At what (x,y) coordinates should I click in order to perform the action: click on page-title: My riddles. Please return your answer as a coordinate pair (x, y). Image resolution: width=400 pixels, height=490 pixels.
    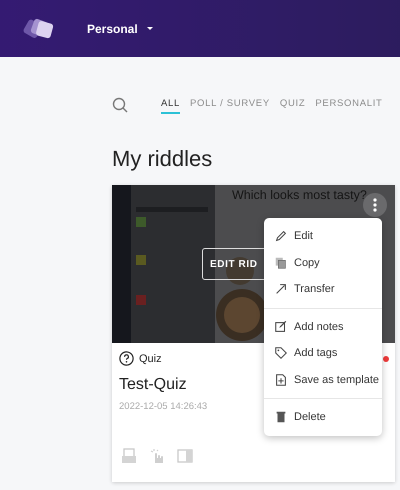
    Looking at the image, I should click on (163, 159).